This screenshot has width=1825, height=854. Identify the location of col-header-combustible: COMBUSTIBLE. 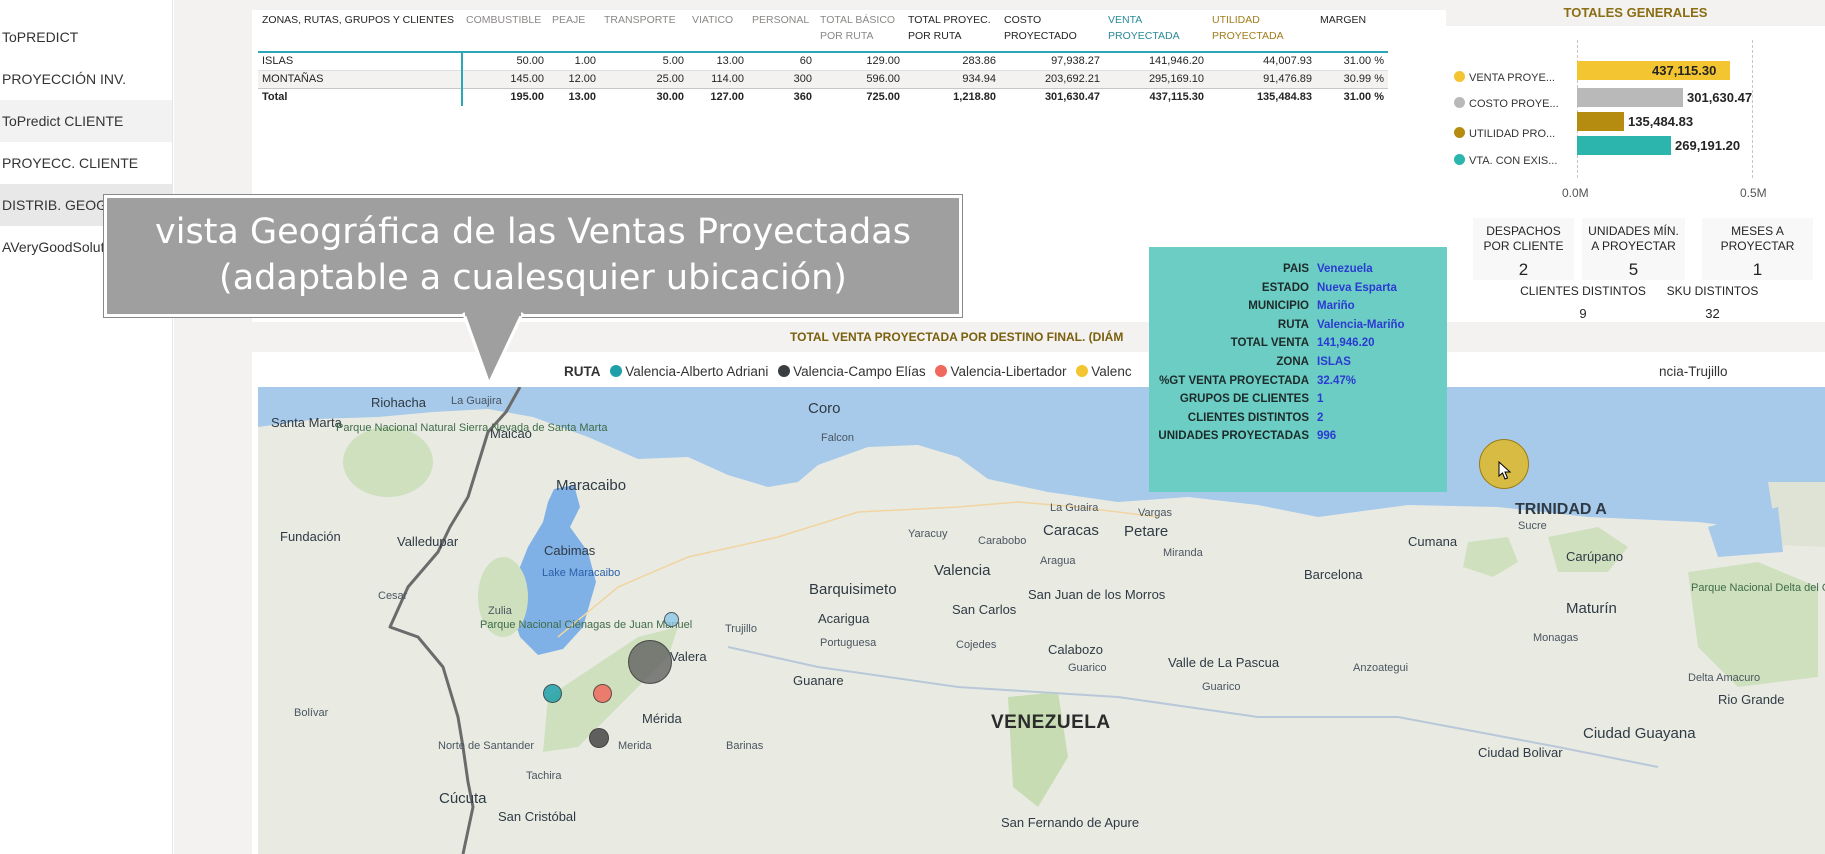
(505, 31).